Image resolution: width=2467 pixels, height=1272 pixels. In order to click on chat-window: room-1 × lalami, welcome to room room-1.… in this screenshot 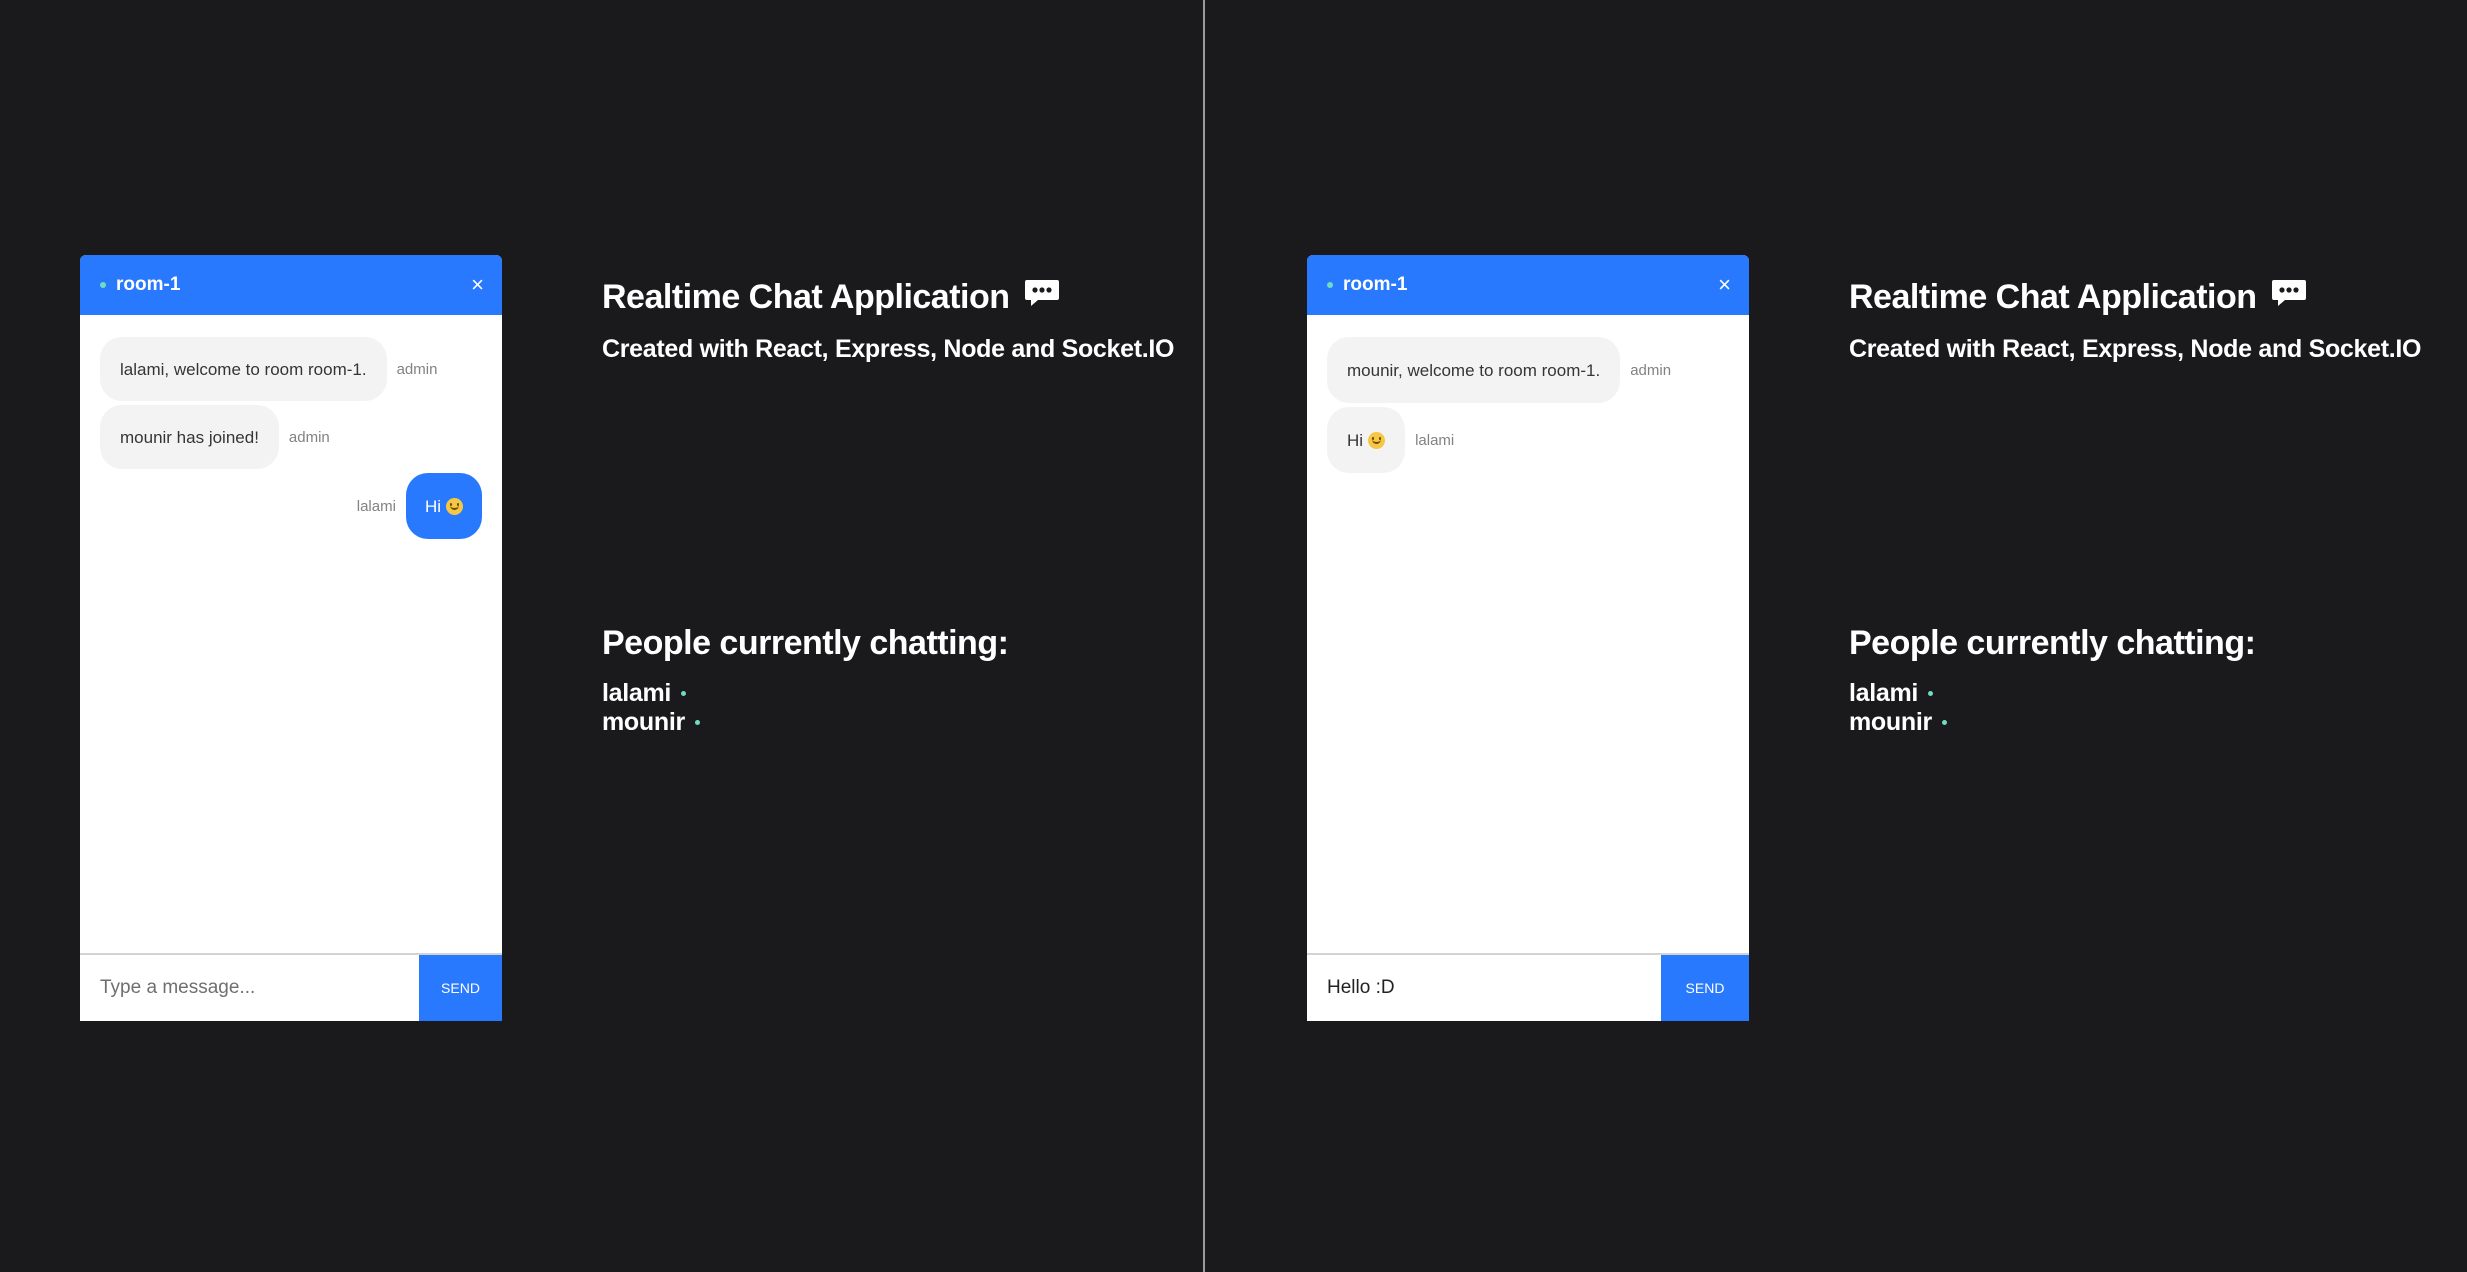, I will do `click(291, 638)`.